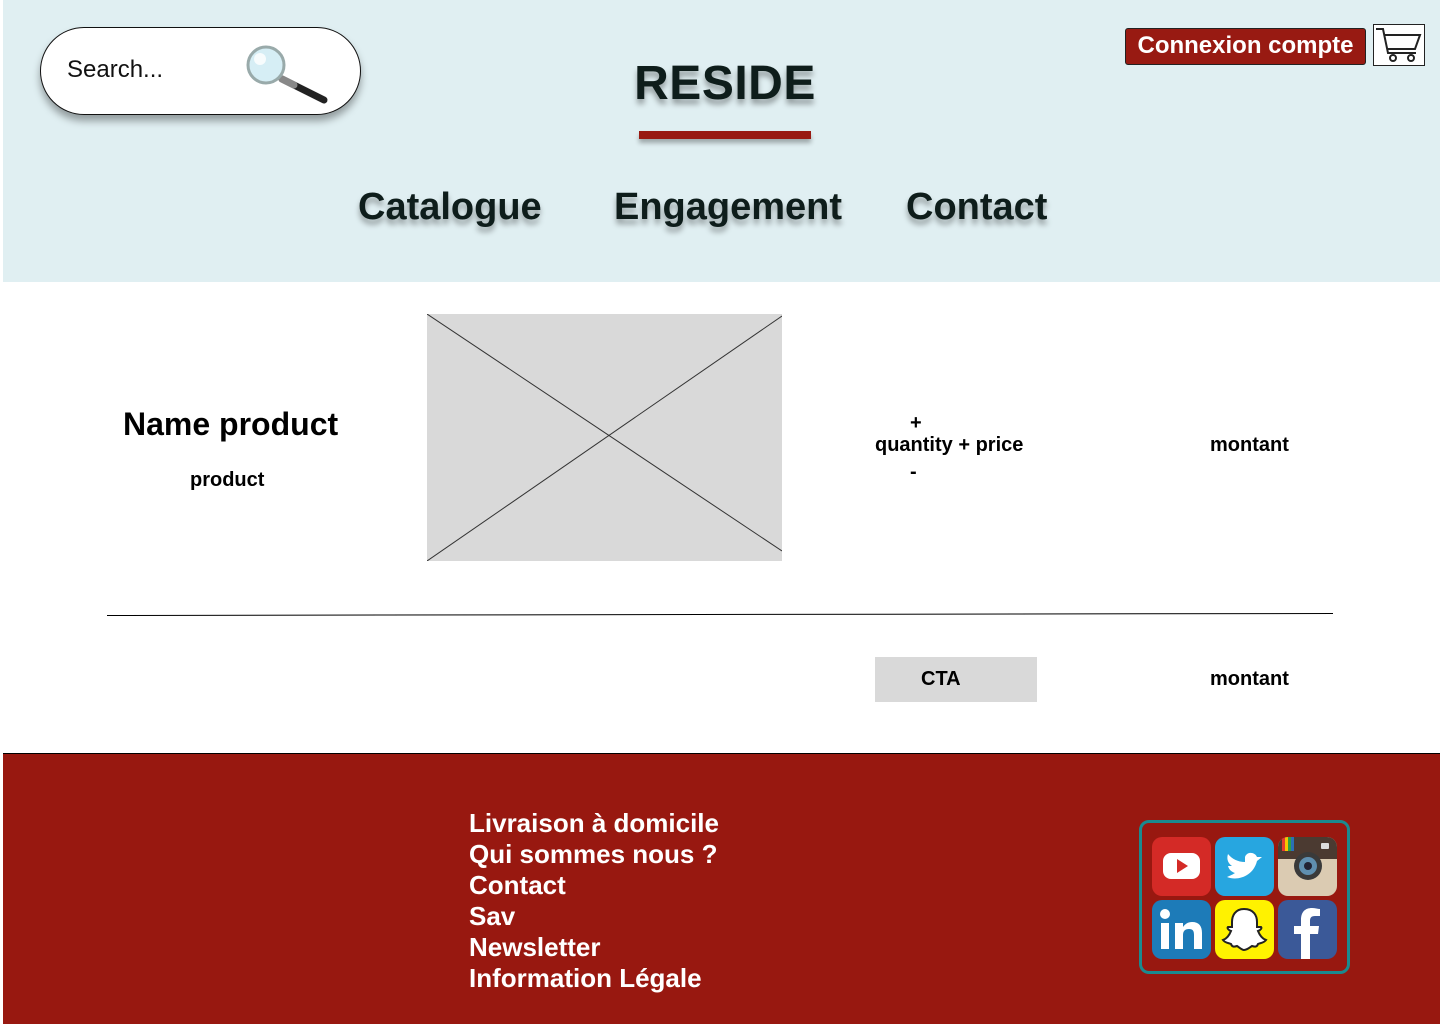 This screenshot has width=1440, height=1024. I want to click on total-amount: montant, so click(1249, 679).